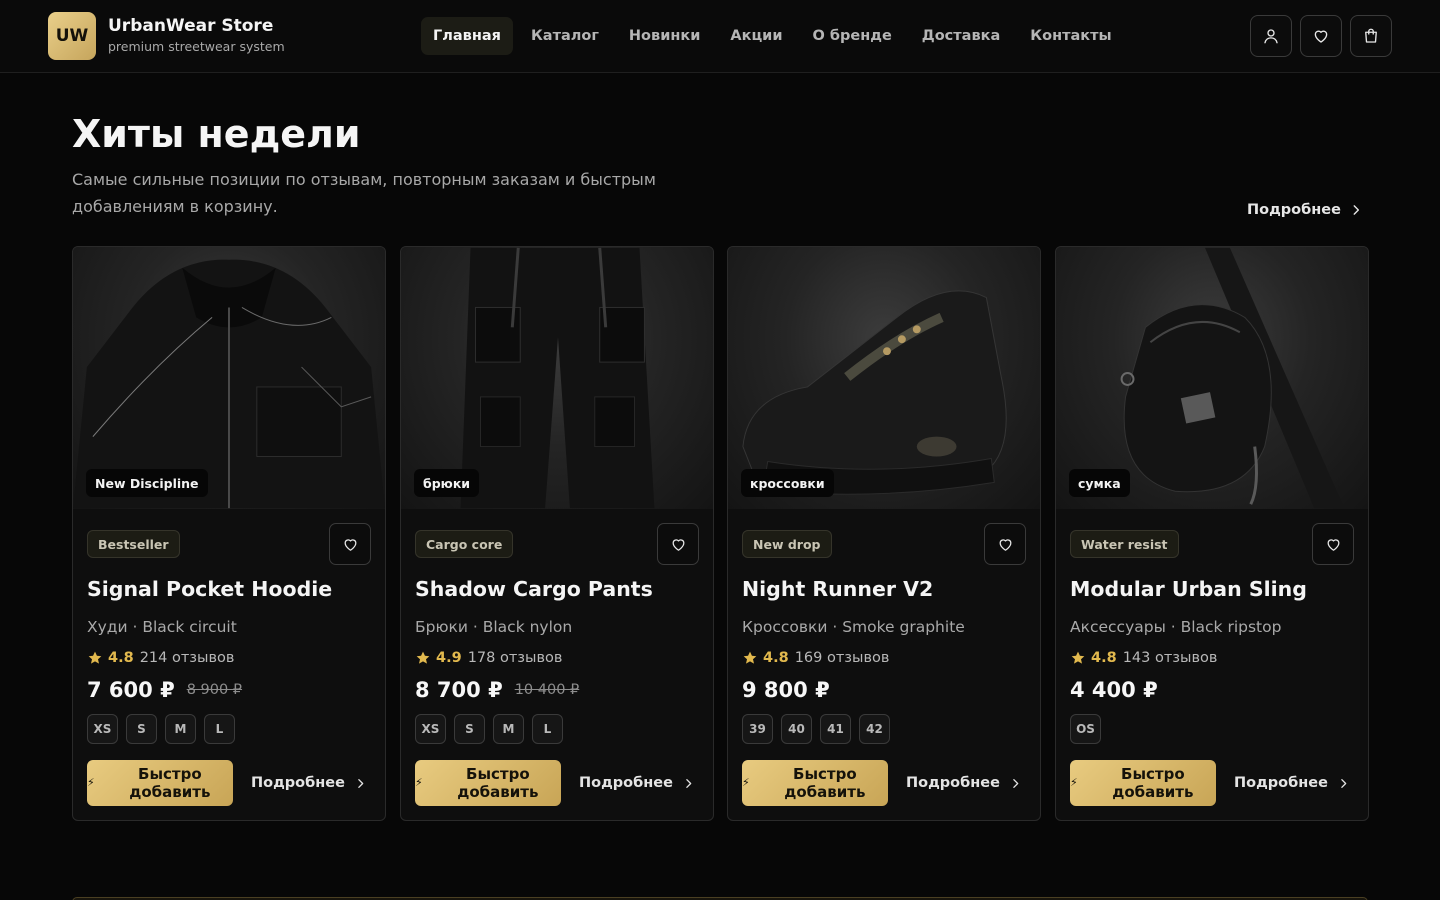  I want to click on logo: UW, so click(72, 36).